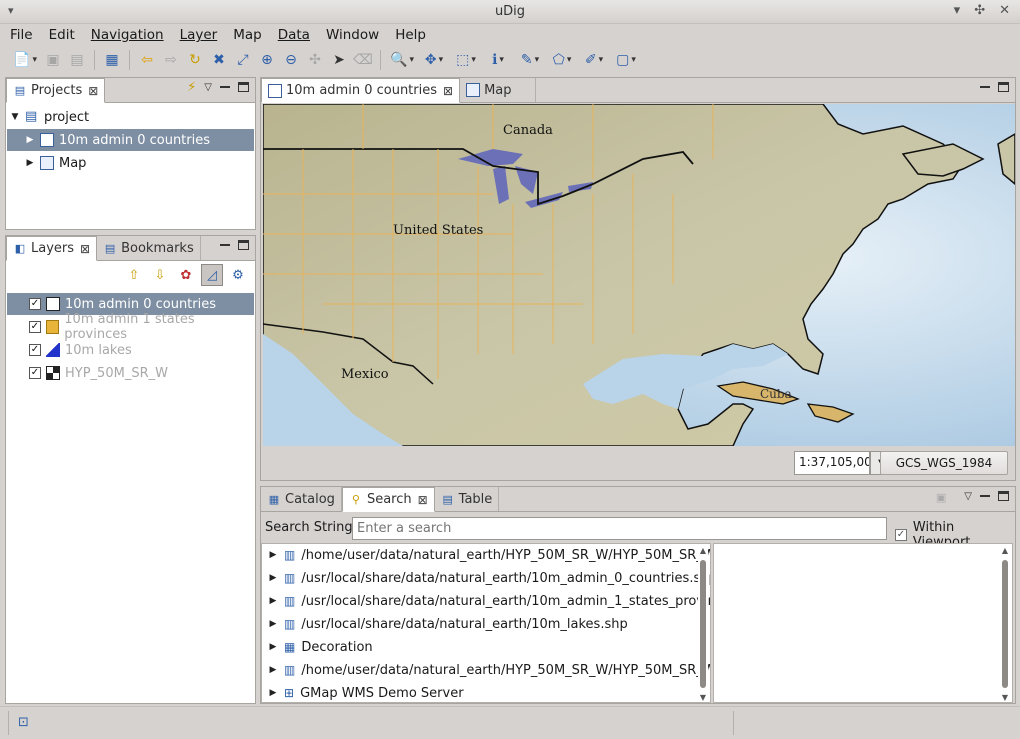 The image size is (1020, 739). What do you see at coordinates (112, 60) in the screenshot?
I see `add-layer-icon: ▦` at bounding box center [112, 60].